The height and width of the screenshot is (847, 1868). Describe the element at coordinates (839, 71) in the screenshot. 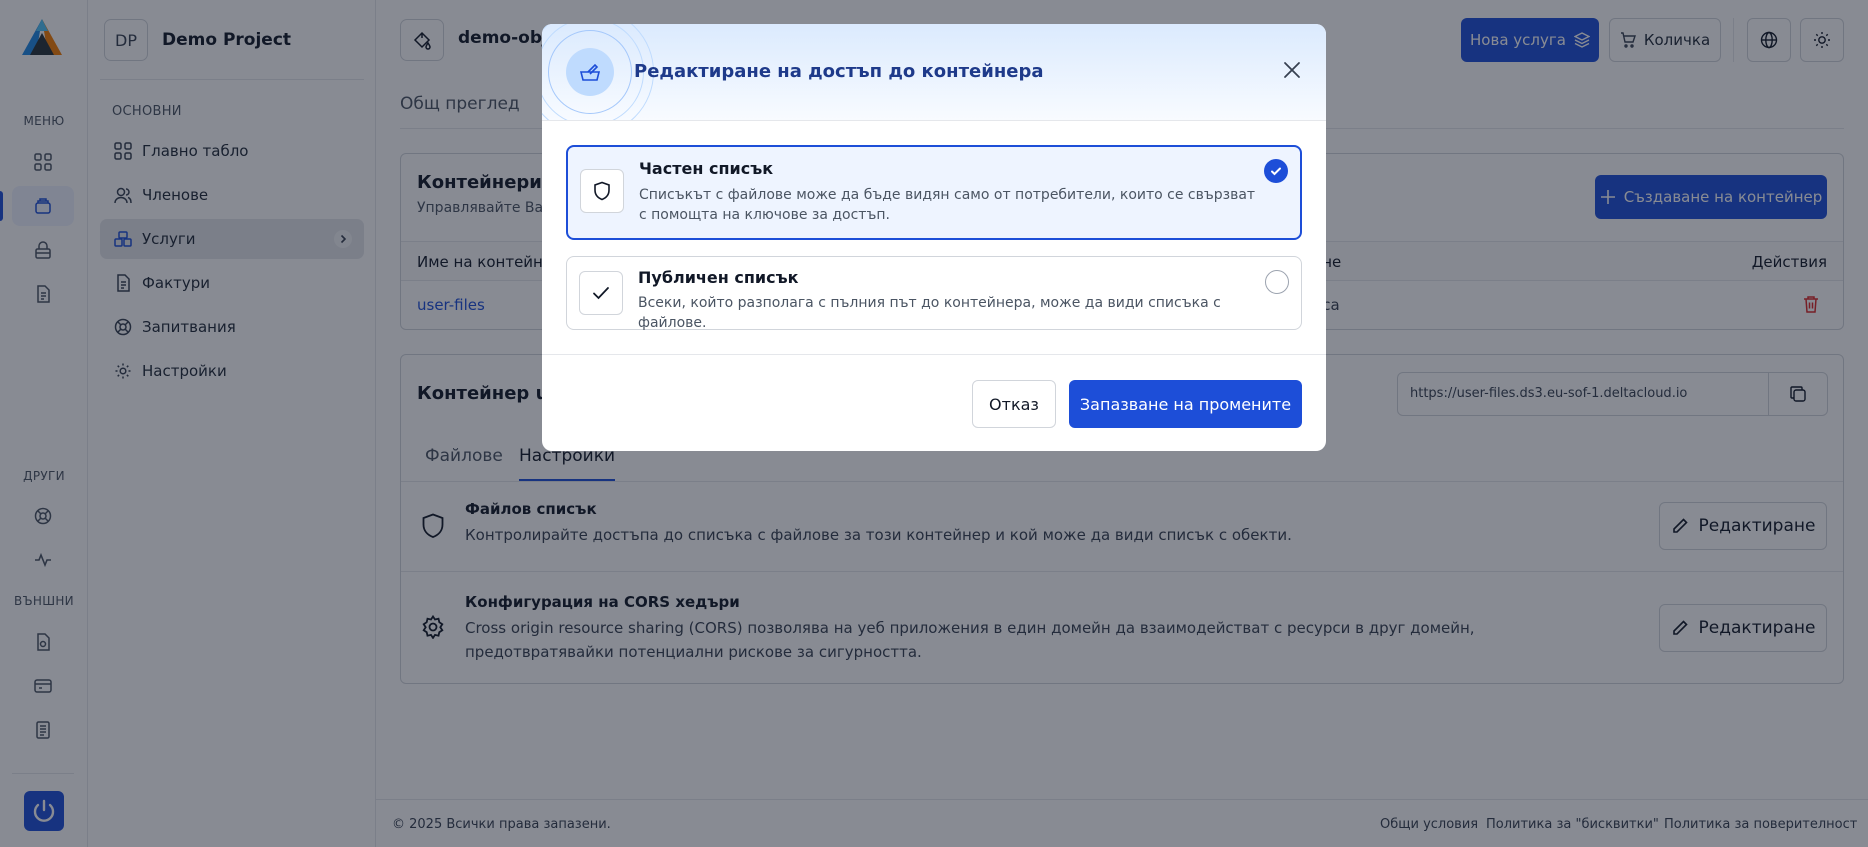

I see `modal-title: Редактиране на достъп до контейнера` at that location.